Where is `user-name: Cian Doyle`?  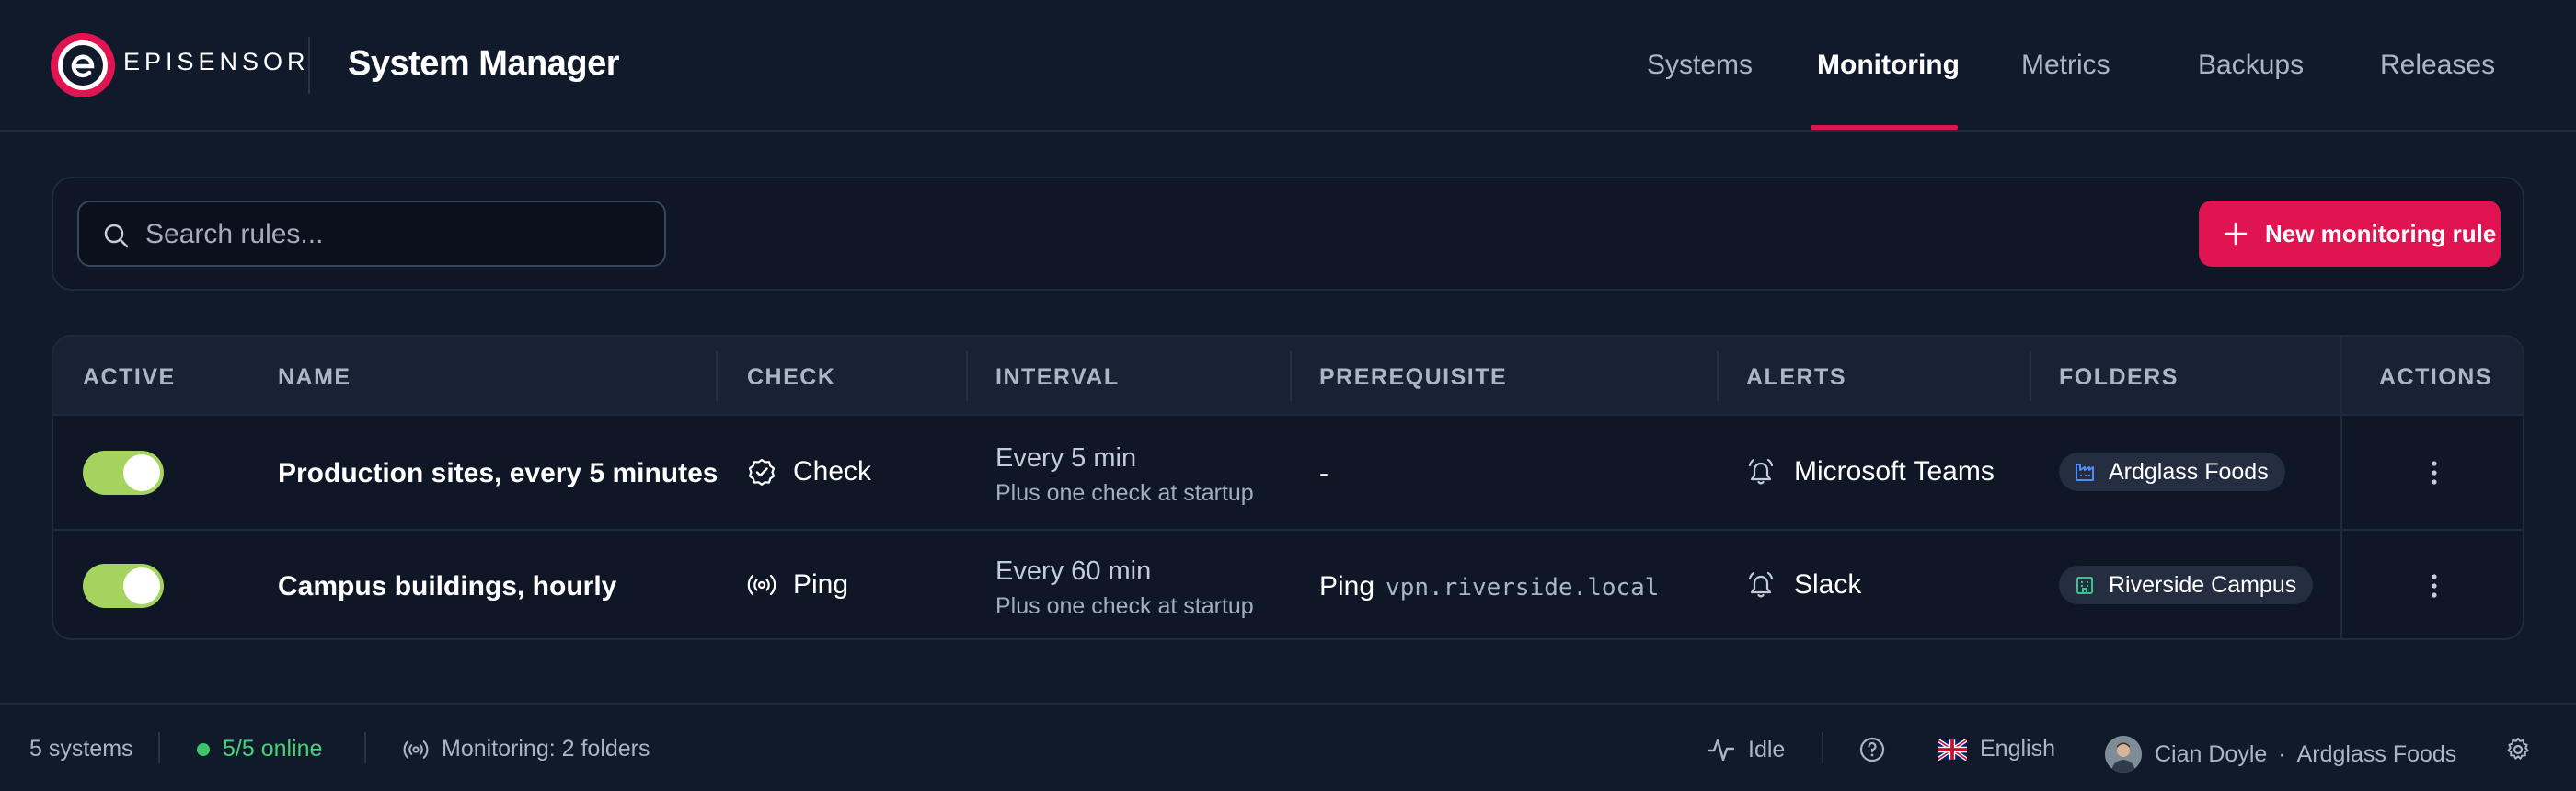 user-name: Cian Doyle is located at coordinates (2211, 753).